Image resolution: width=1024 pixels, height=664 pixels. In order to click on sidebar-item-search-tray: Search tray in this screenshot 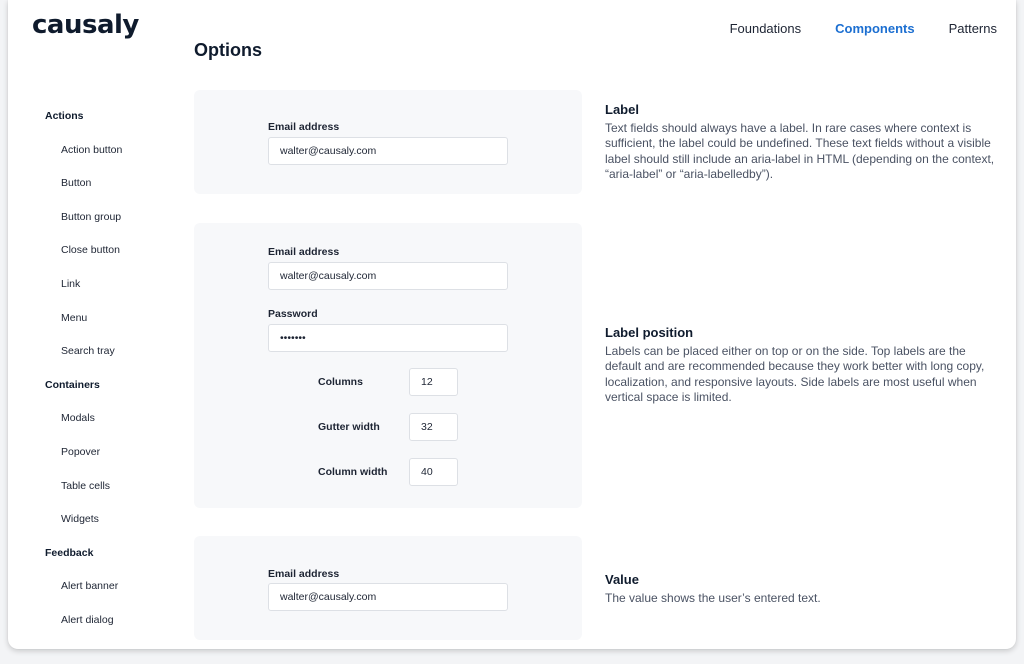, I will do `click(115, 360)`.